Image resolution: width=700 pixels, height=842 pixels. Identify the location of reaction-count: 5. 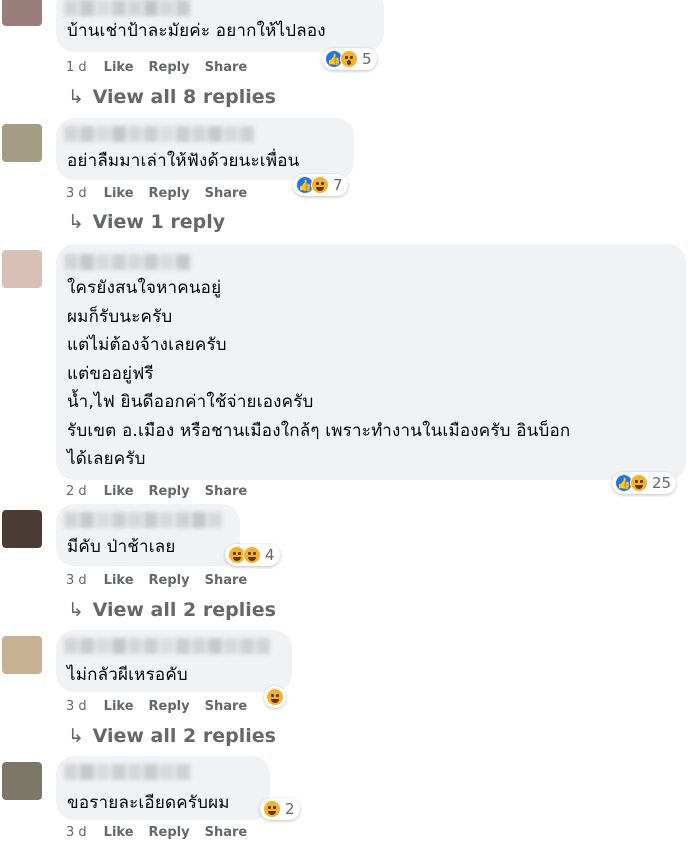
(367, 59).